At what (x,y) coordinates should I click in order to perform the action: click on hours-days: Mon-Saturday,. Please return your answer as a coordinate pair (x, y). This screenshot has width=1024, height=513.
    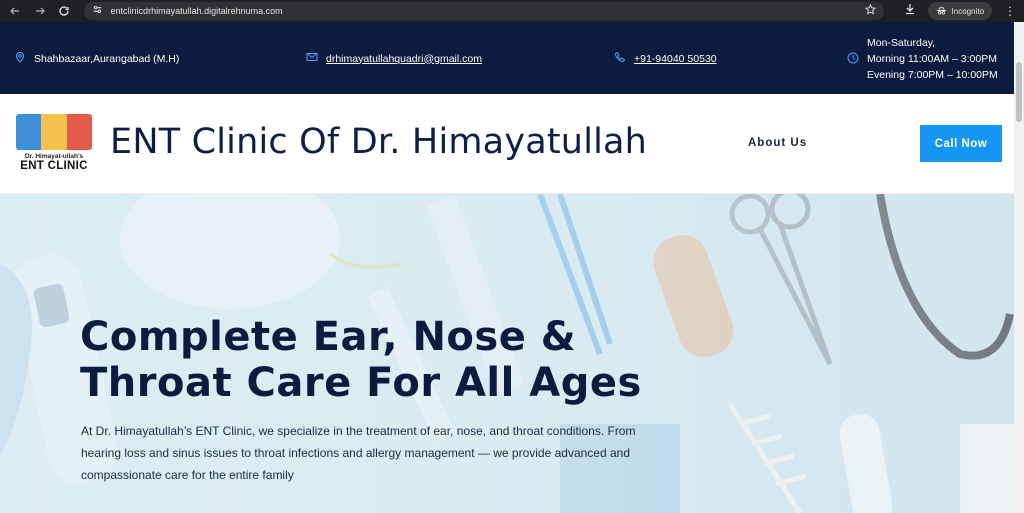
    Looking at the image, I should click on (901, 43).